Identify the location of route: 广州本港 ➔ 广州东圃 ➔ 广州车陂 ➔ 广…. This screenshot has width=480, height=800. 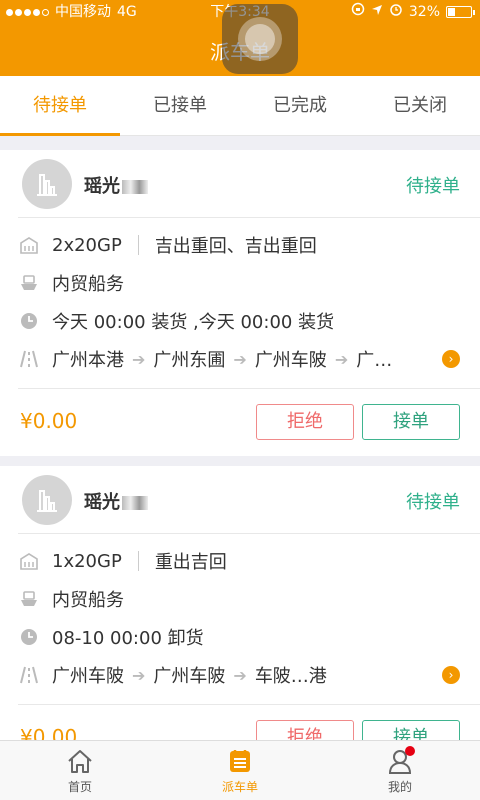
(247, 359).